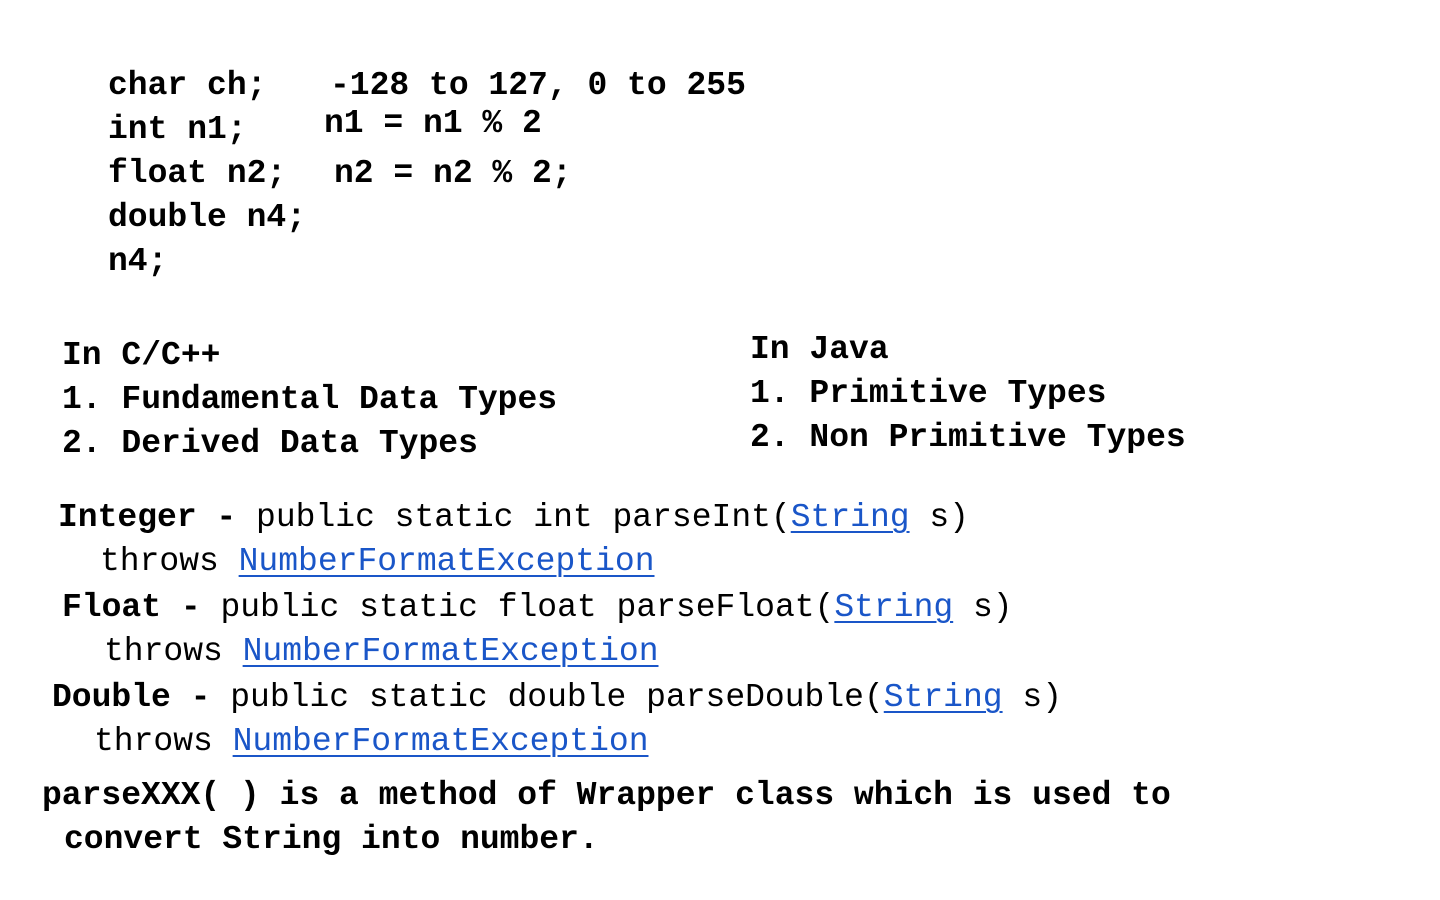 The image size is (1440, 900). What do you see at coordinates (270, 443) in the screenshot?
I see `cpp-item-derived: 2. Derived Data Types` at bounding box center [270, 443].